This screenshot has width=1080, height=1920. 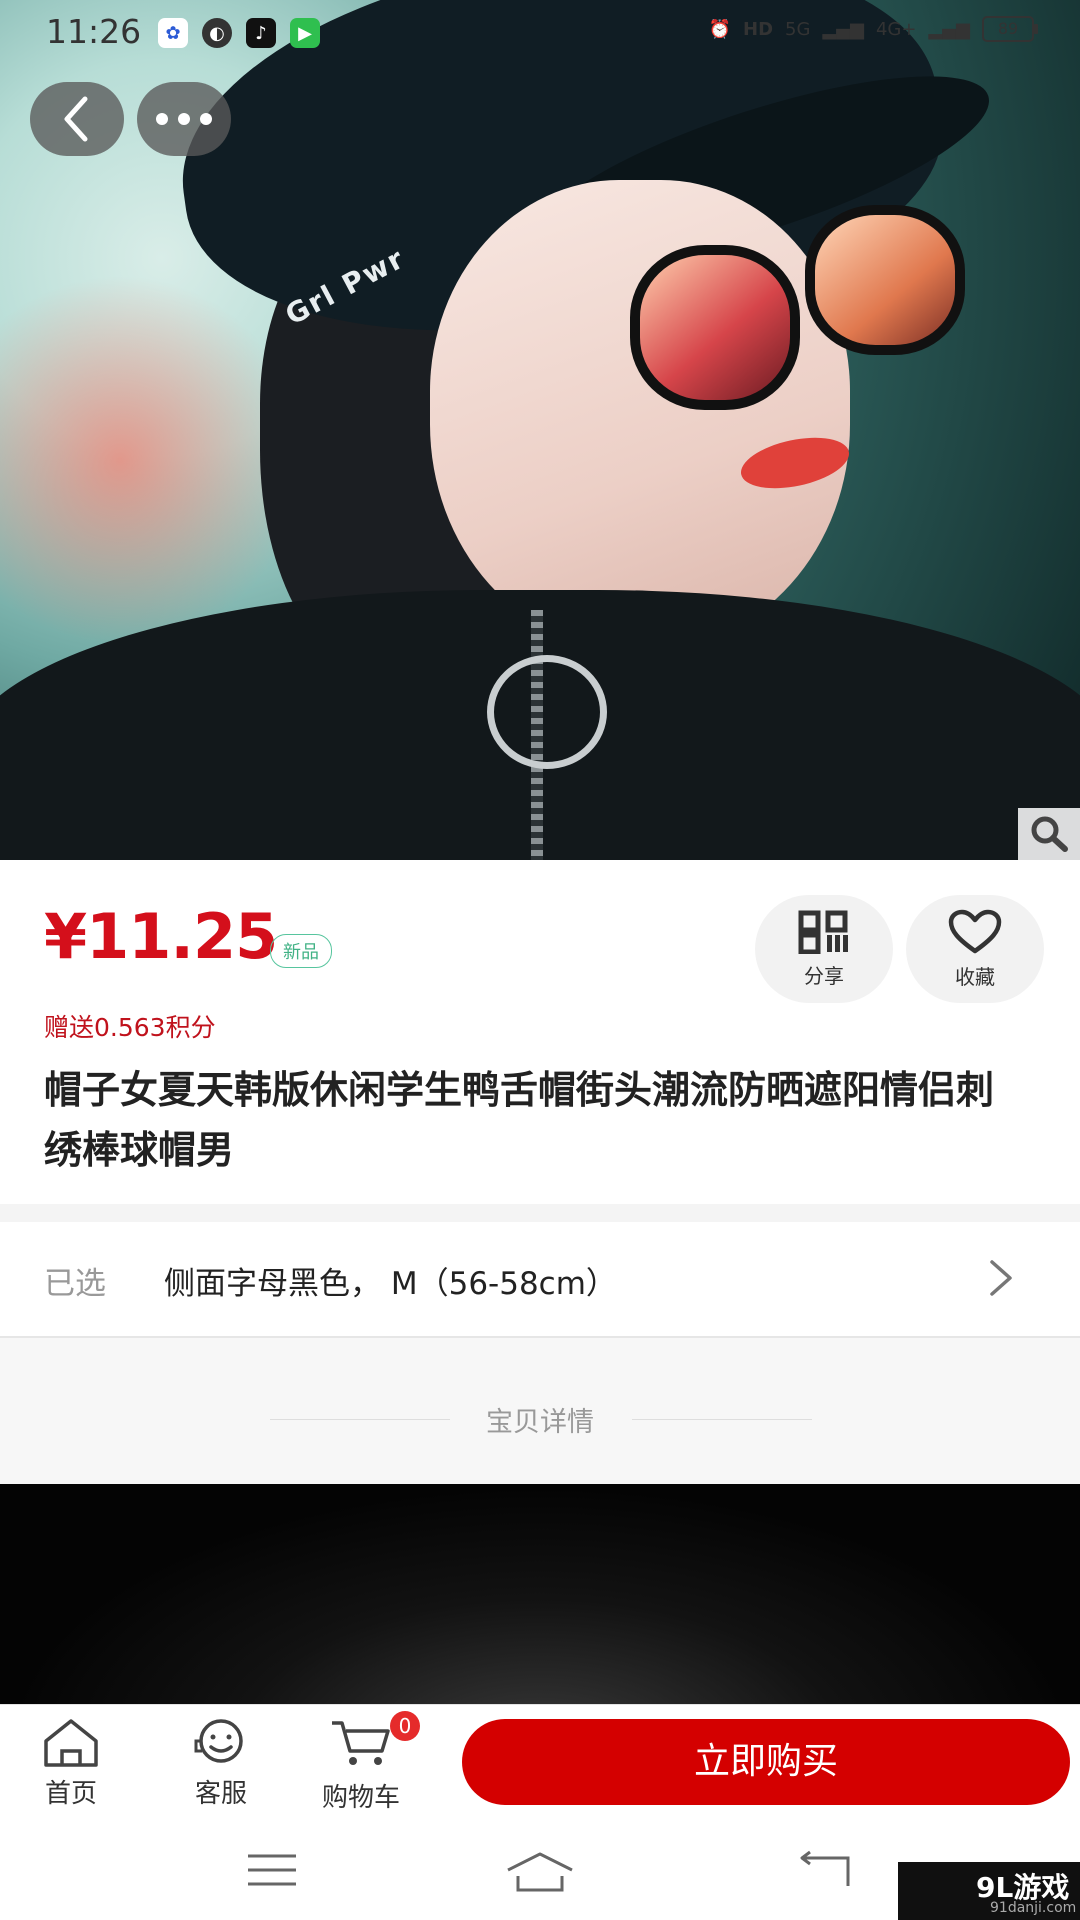 I want to click on details-section-title: 宝贝详情, so click(x=540, y=1422).